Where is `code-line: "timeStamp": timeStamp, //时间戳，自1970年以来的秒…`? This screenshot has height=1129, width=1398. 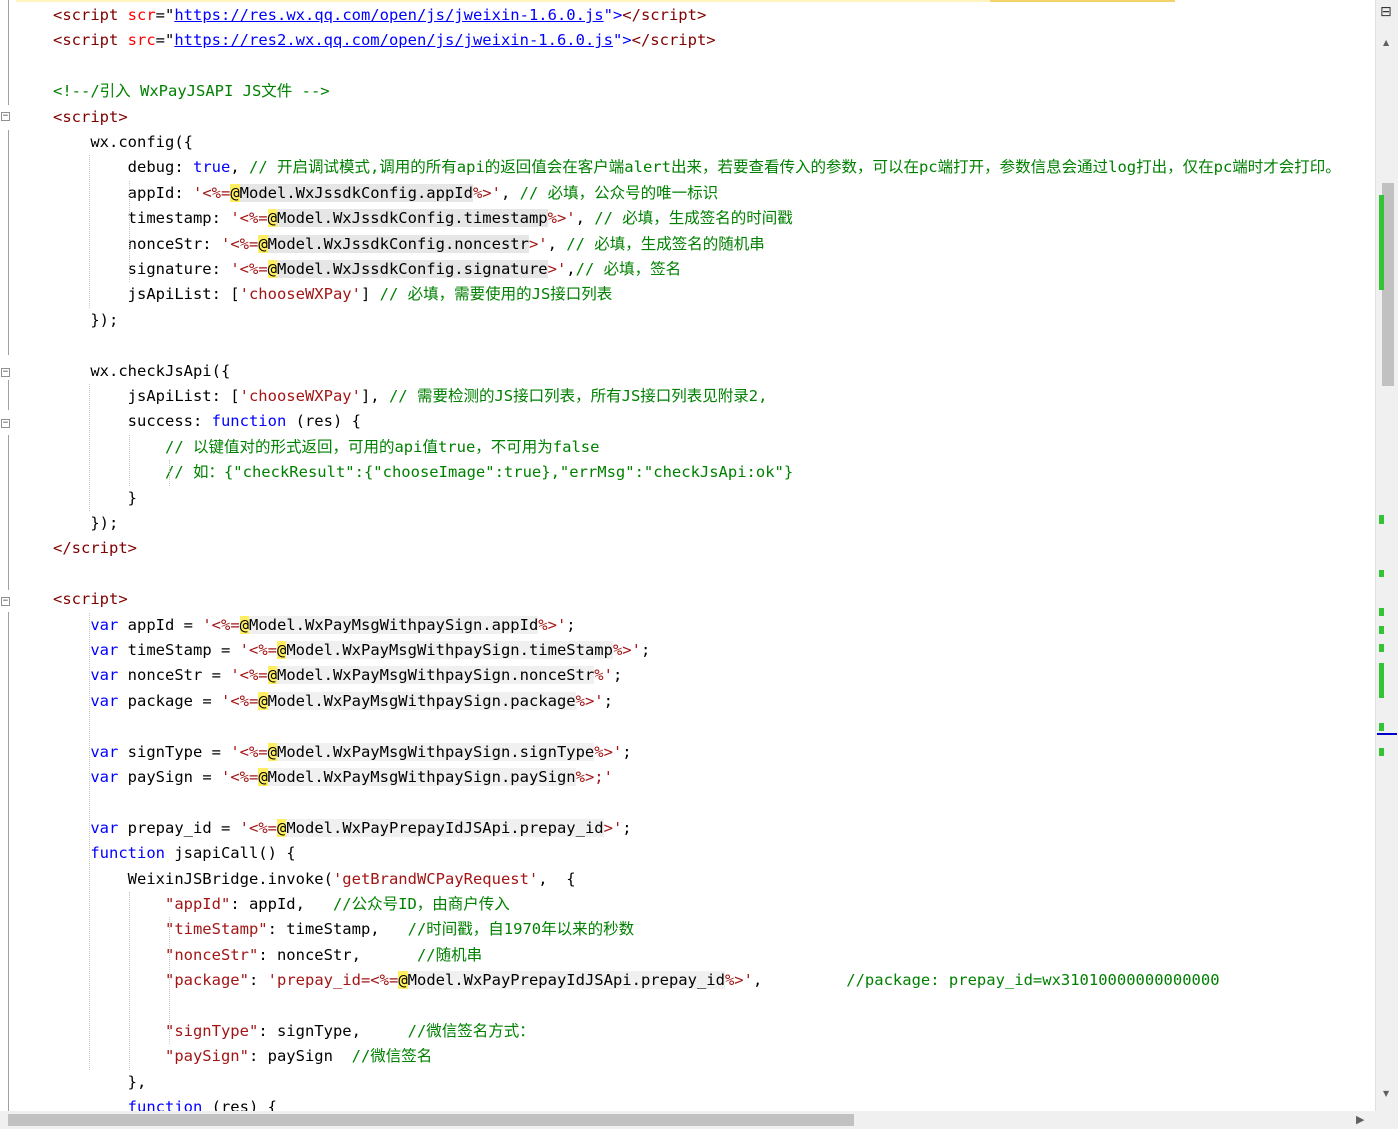
code-line: "timeStamp": timeStamp, //时间戳，自1970年以来的秒… is located at coordinates (343, 929).